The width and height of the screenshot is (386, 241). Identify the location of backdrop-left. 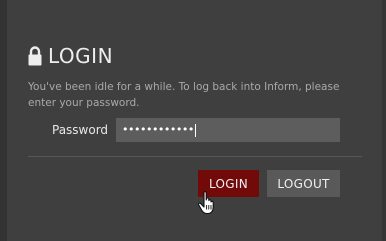
(3, 120).